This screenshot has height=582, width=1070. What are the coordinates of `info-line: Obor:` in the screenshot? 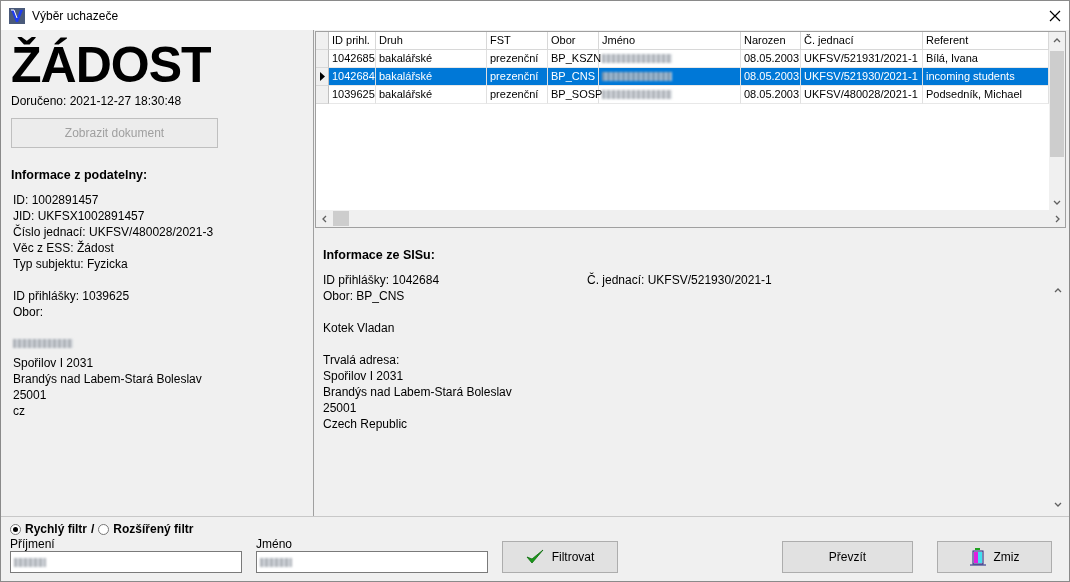 It's located at (28, 312).